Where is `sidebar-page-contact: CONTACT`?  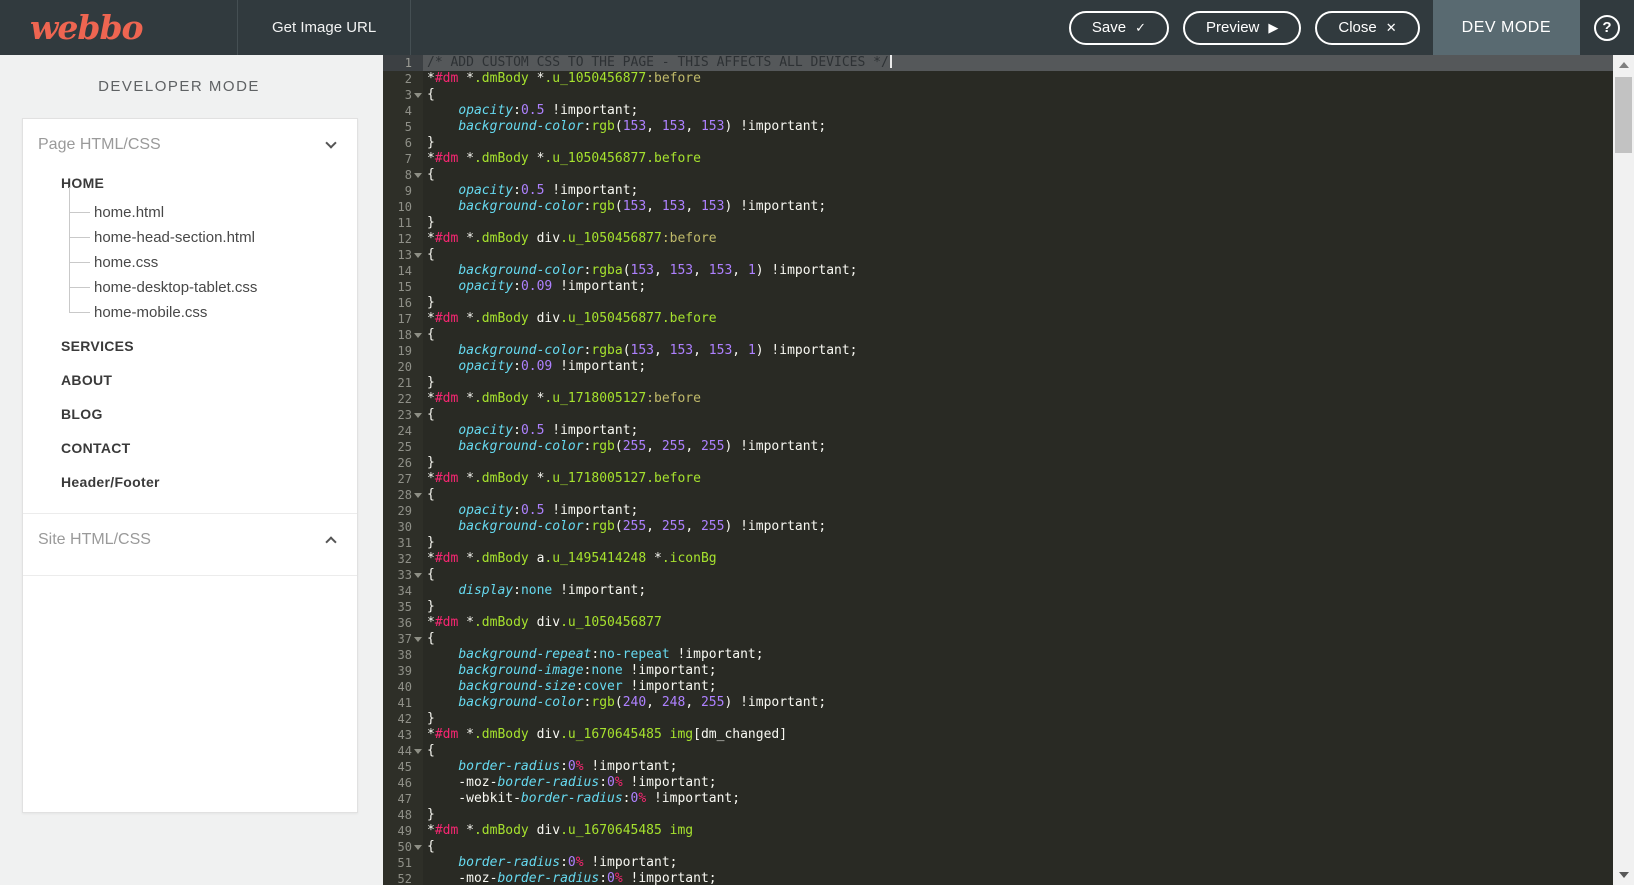
sidebar-page-contact: CONTACT is located at coordinates (190, 448).